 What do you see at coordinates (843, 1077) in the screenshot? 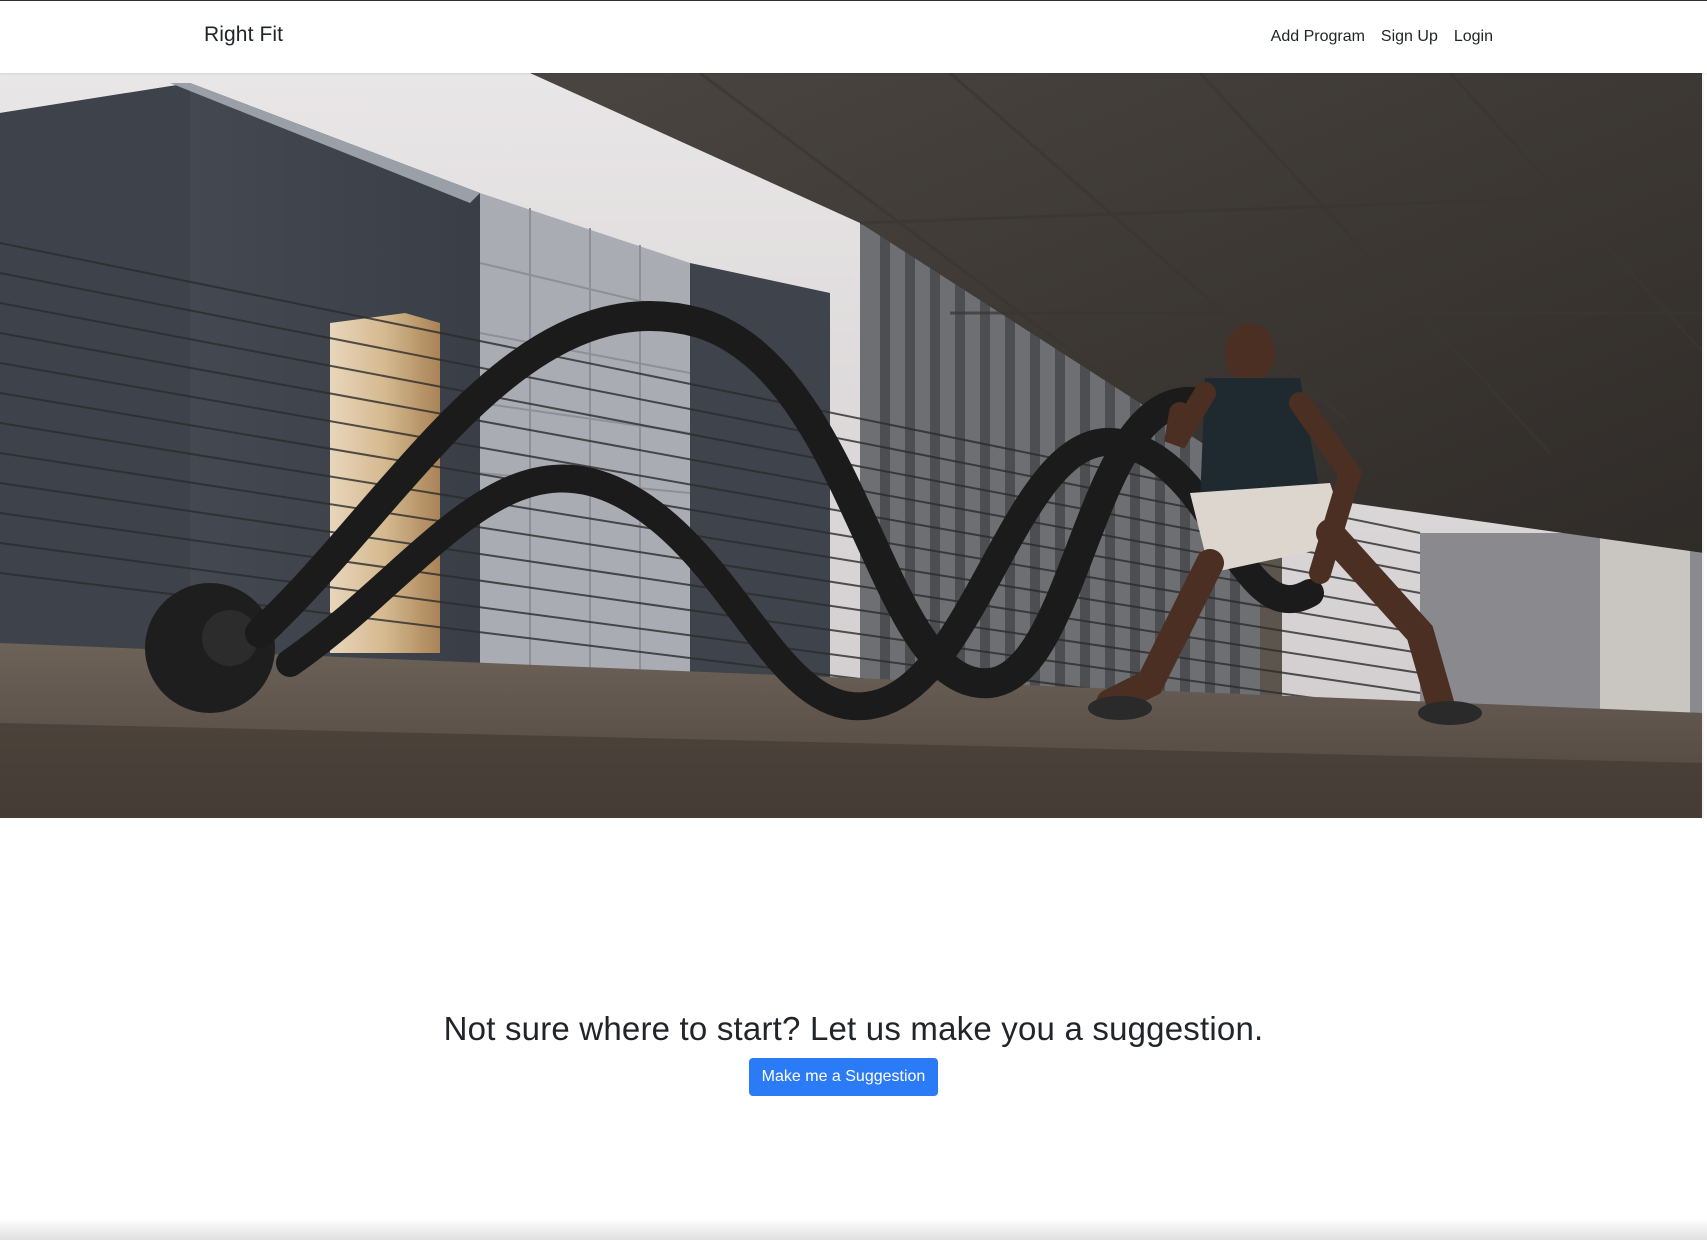
I see `make-suggestion-button: Make me a Suggestion` at bounding box center [843, 1077].